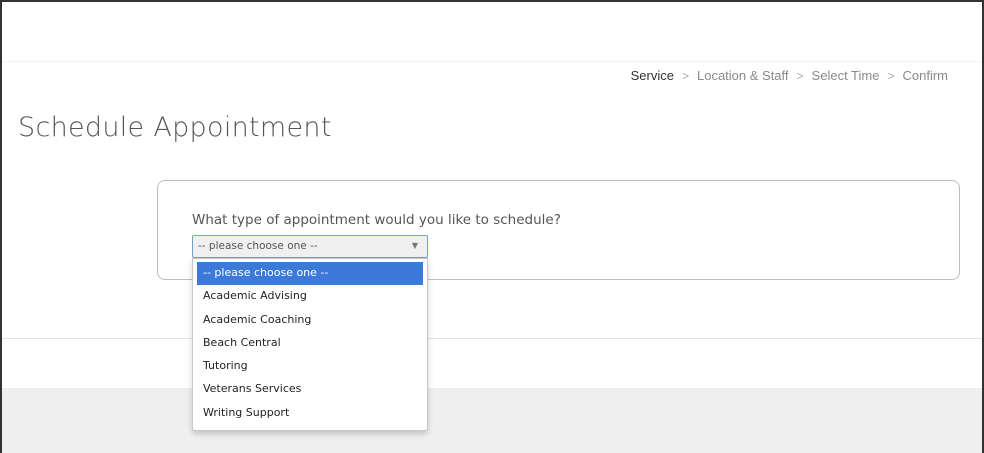  Describe the element at coordinates (175, 127) in the screenshot. I see `page-title: Schedule Appointment` at that location.